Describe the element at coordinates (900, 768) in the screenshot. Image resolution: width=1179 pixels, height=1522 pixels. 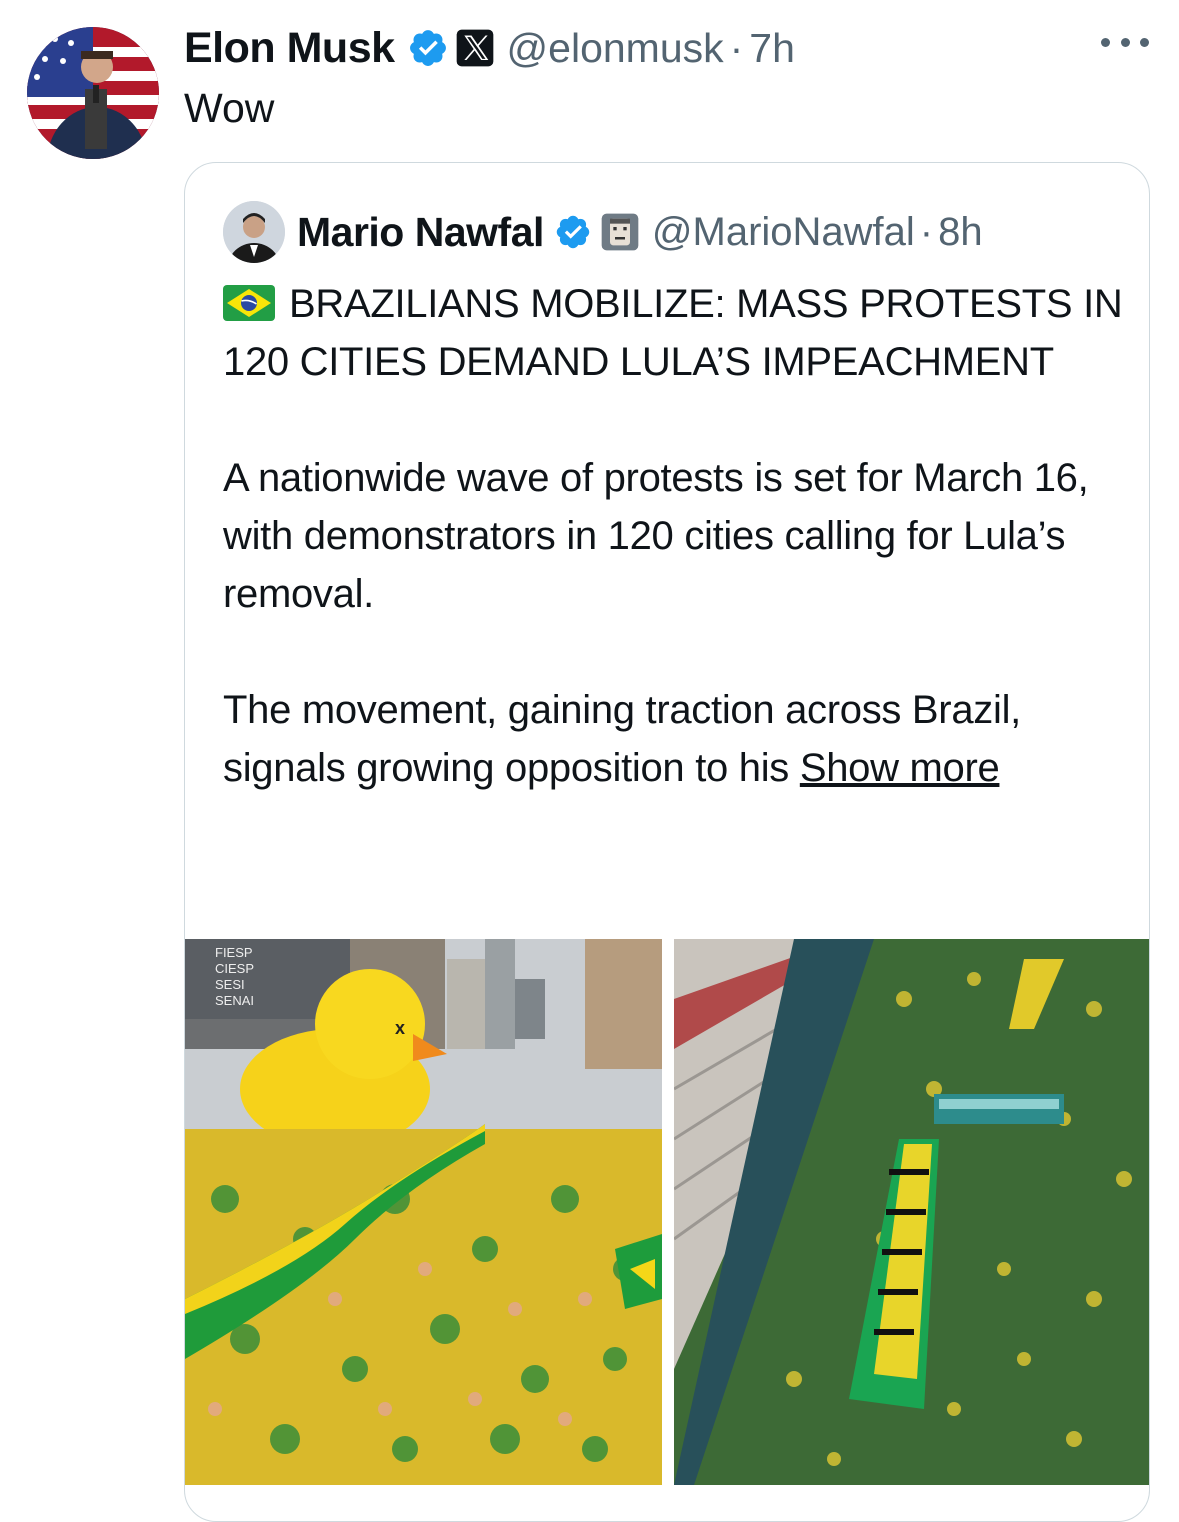
I see `show-more-link: Show more` at that location.